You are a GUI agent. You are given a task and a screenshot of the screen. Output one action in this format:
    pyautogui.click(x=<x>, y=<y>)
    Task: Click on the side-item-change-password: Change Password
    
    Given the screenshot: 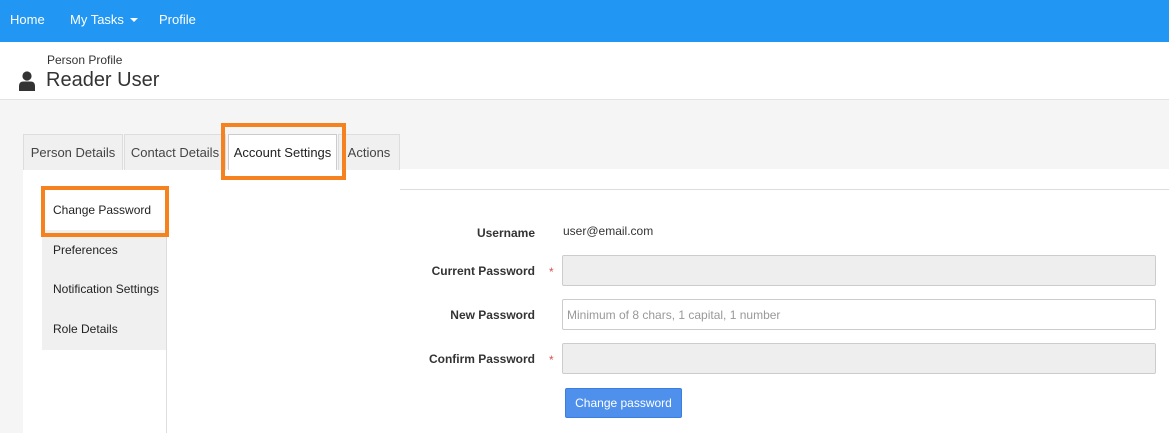 What is the action you would take?
    pyautogui.click(x=104, y=210)
    